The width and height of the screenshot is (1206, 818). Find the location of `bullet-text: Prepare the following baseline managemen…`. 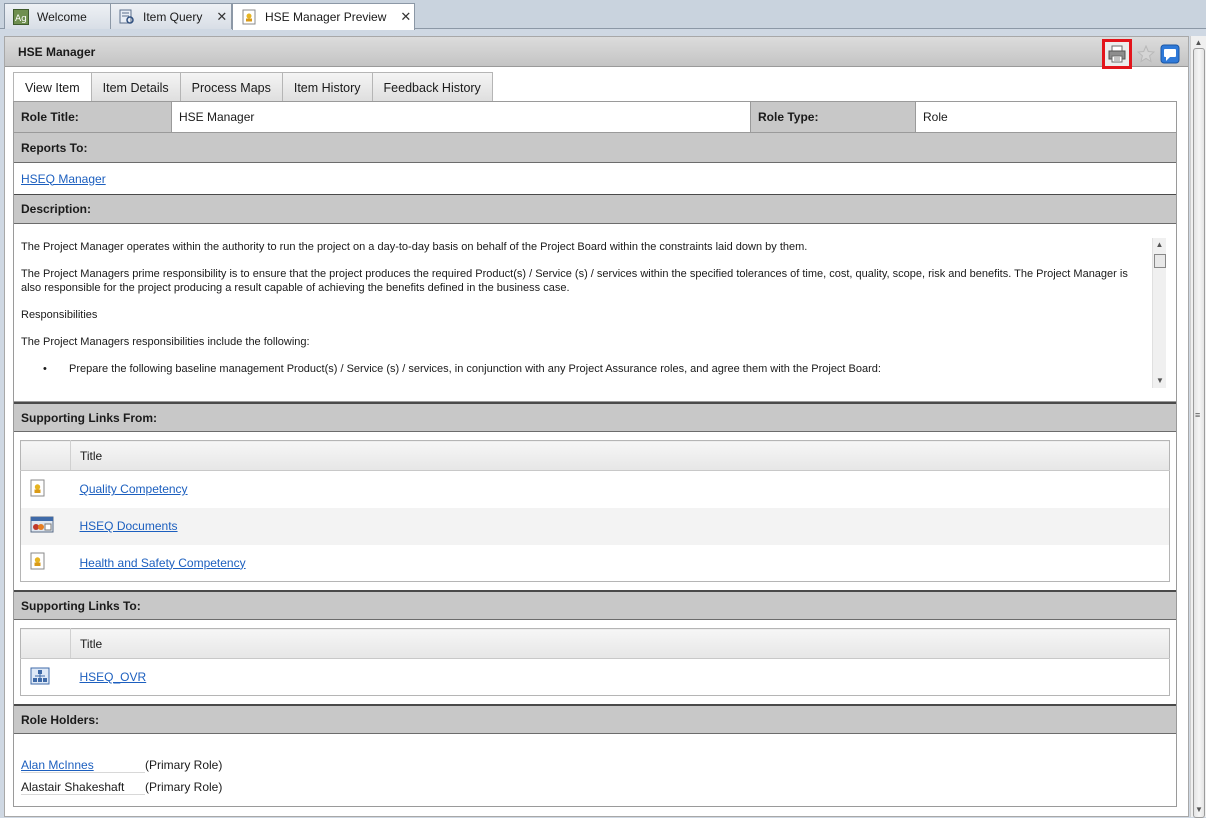

bullet-text: Prepare the following baseline managemen… is located at coordinates (475, 369).